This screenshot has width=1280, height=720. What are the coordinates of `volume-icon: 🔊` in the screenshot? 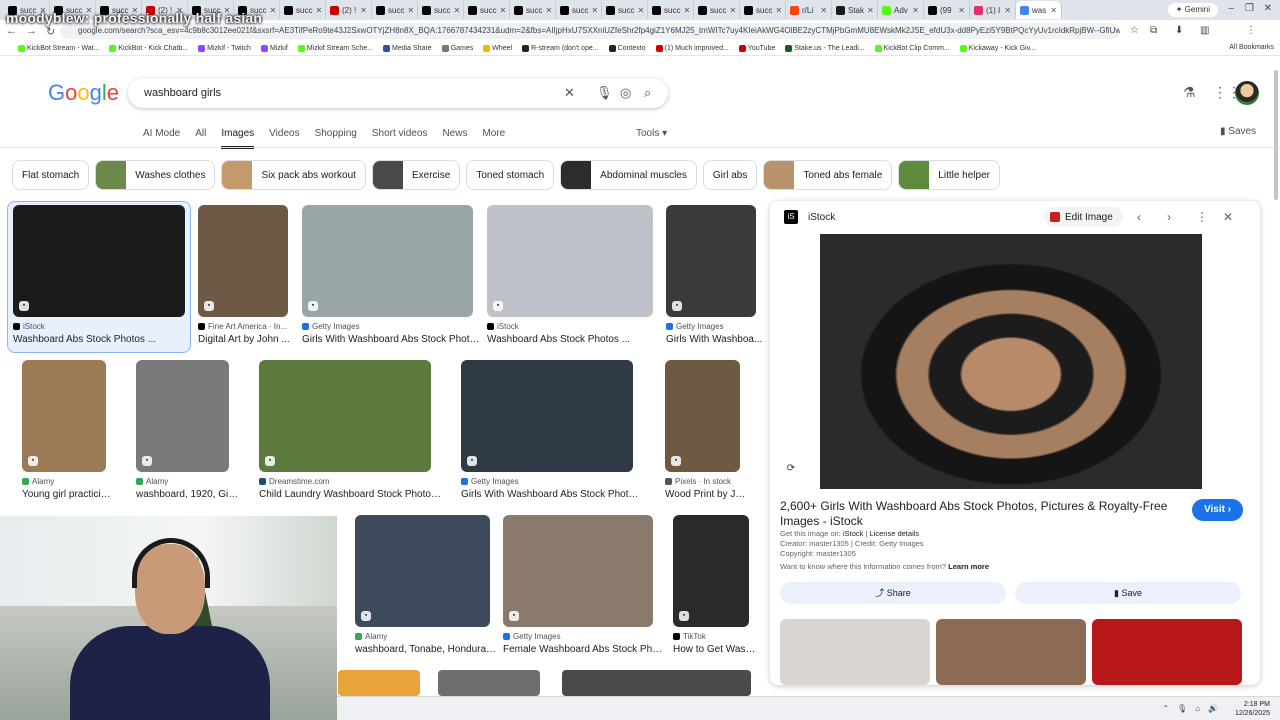 It's located at (1213, 708).